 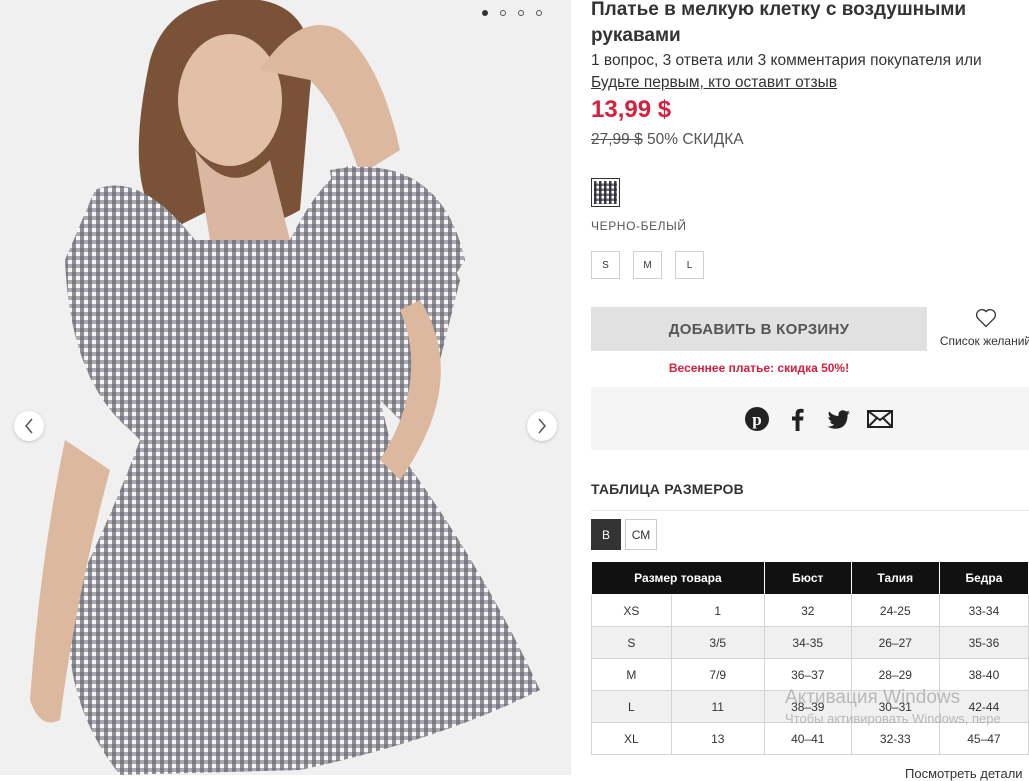 I want to click on table-row: S 3/5 34-35 26–27 35-36, so click(x=810, y=642).